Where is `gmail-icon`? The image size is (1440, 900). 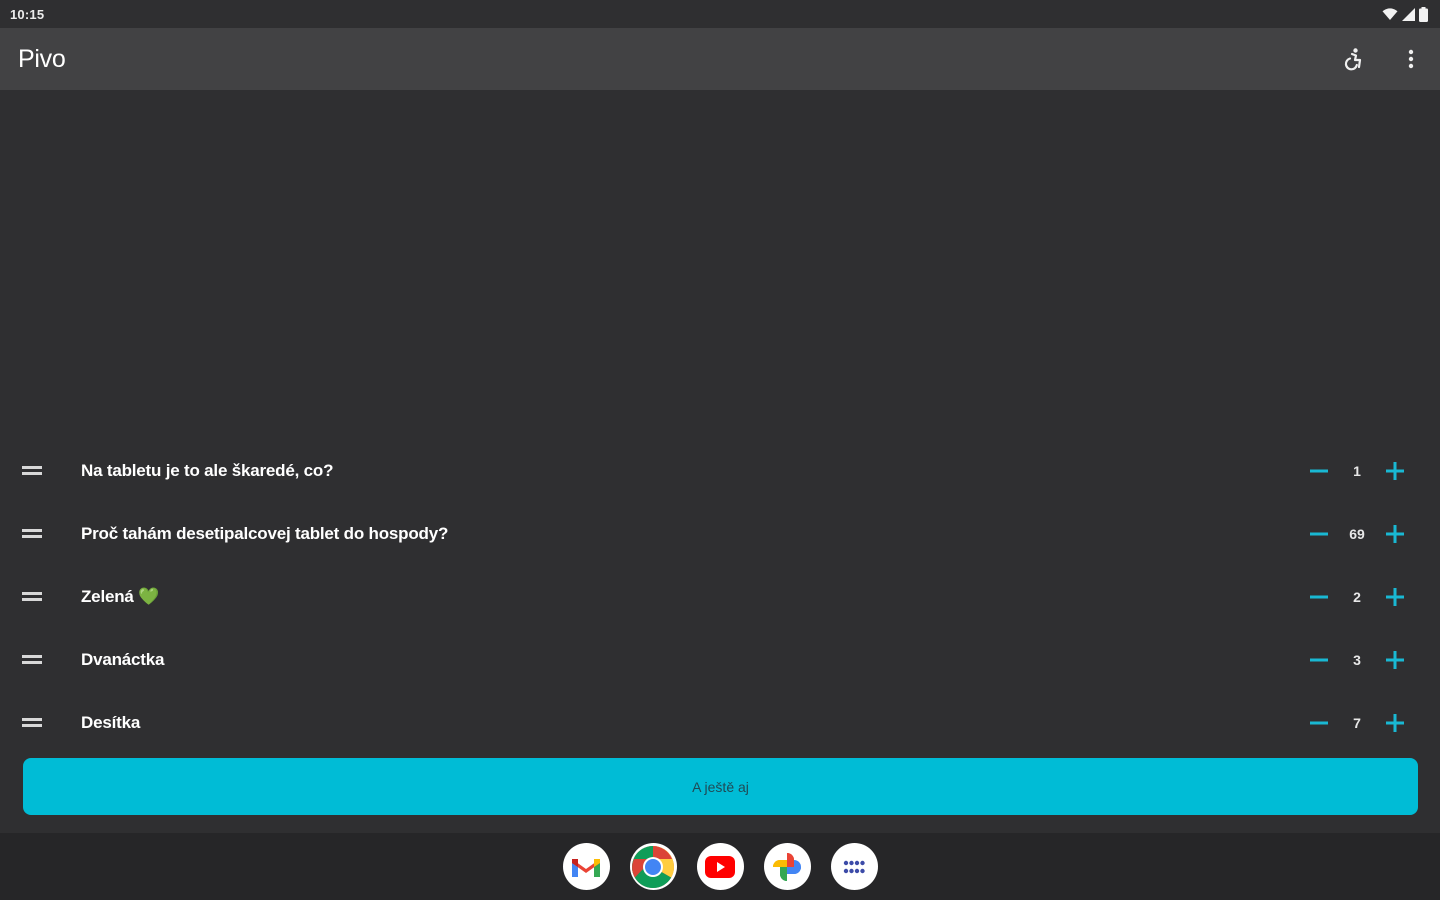 gmail-icon is located at coordinates (586, 868).